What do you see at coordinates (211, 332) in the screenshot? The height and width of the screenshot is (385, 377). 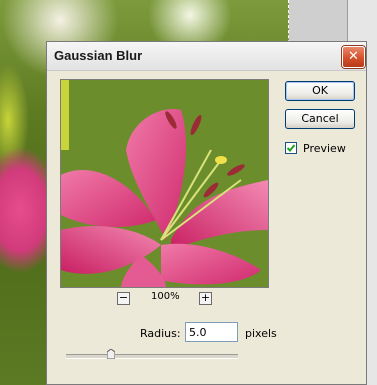 I see `radius-input` at bounding box center [211, 332].